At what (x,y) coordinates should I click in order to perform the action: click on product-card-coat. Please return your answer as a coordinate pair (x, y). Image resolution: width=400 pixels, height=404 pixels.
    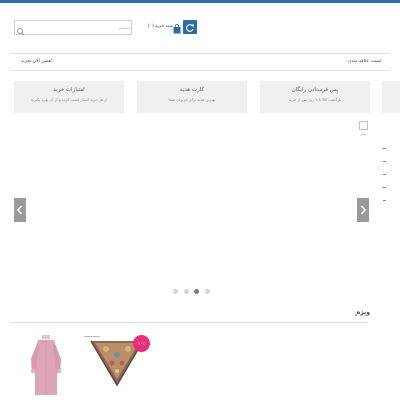
    Looking at the image, I should click on (46, 367).